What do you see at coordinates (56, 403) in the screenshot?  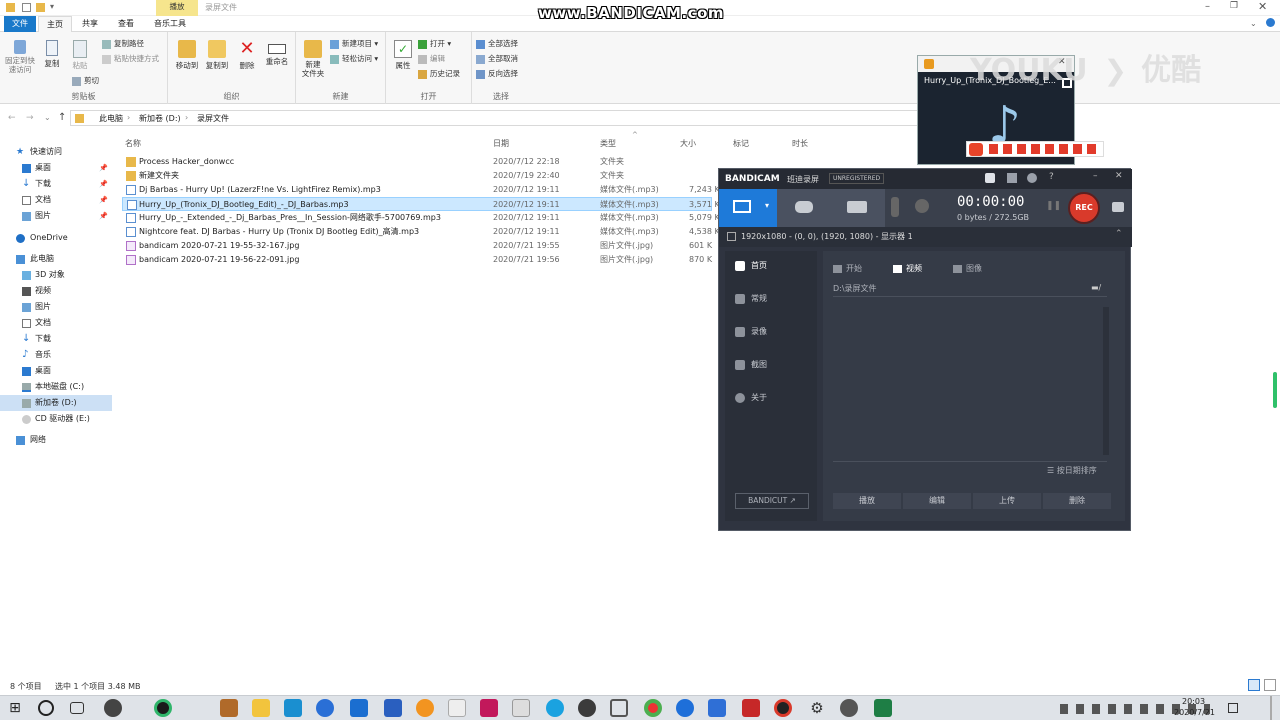 I see `nav-drive-d: 新加卷 (D:)` at bounding box center [56, 403].